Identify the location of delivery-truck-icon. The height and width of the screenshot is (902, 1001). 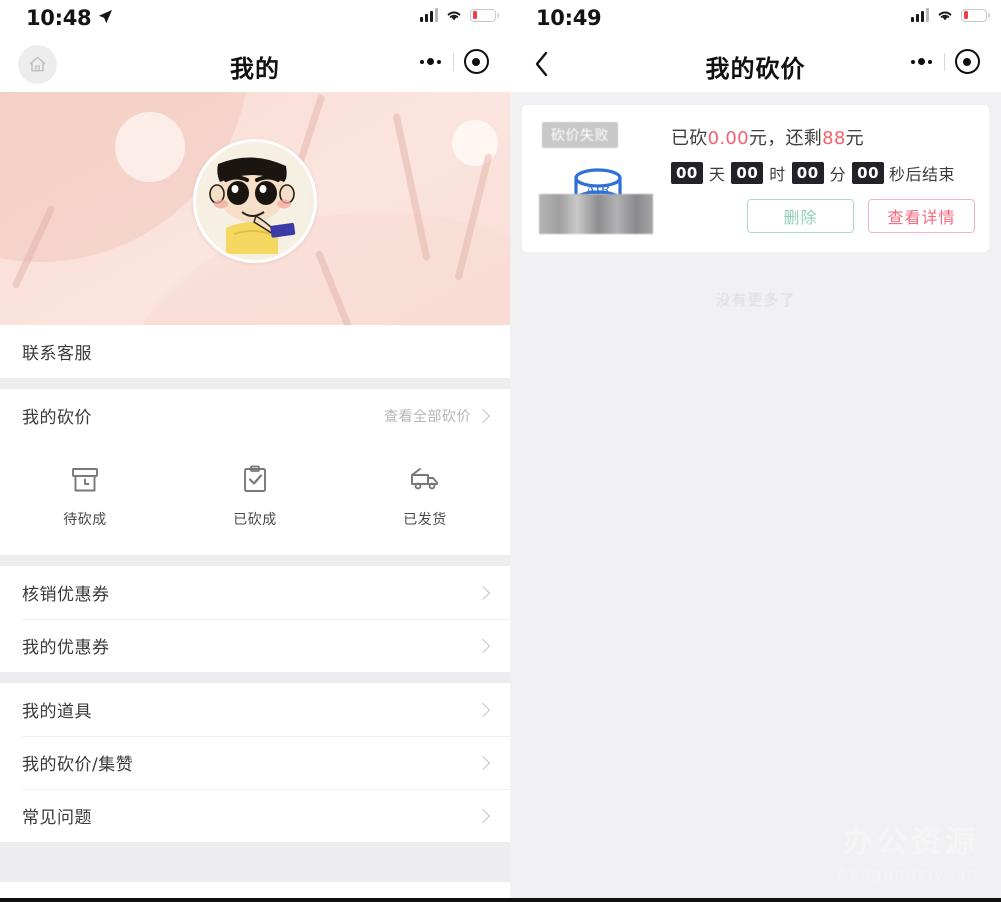
(424, 479).